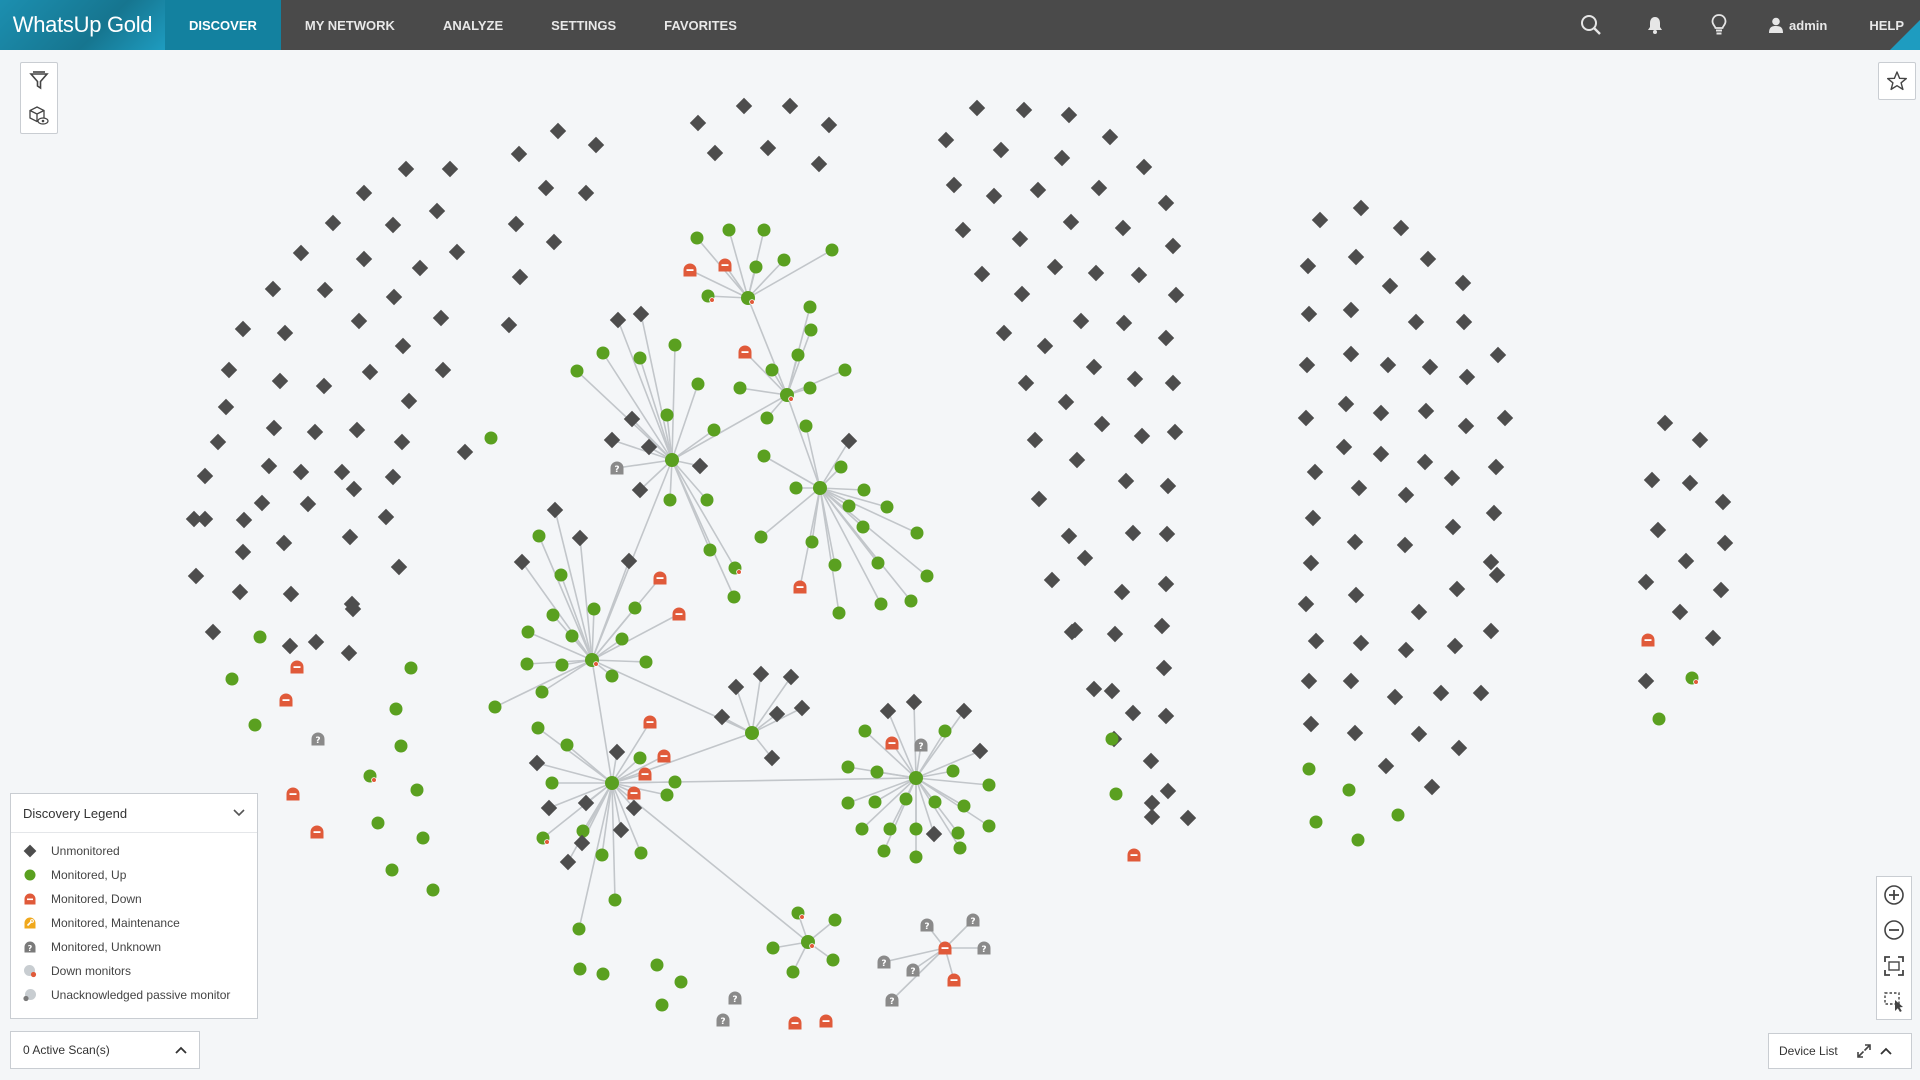  Describe the element at coordinates (1894, 895) in the screenshot. I see `zoom-in-icon` at that location.